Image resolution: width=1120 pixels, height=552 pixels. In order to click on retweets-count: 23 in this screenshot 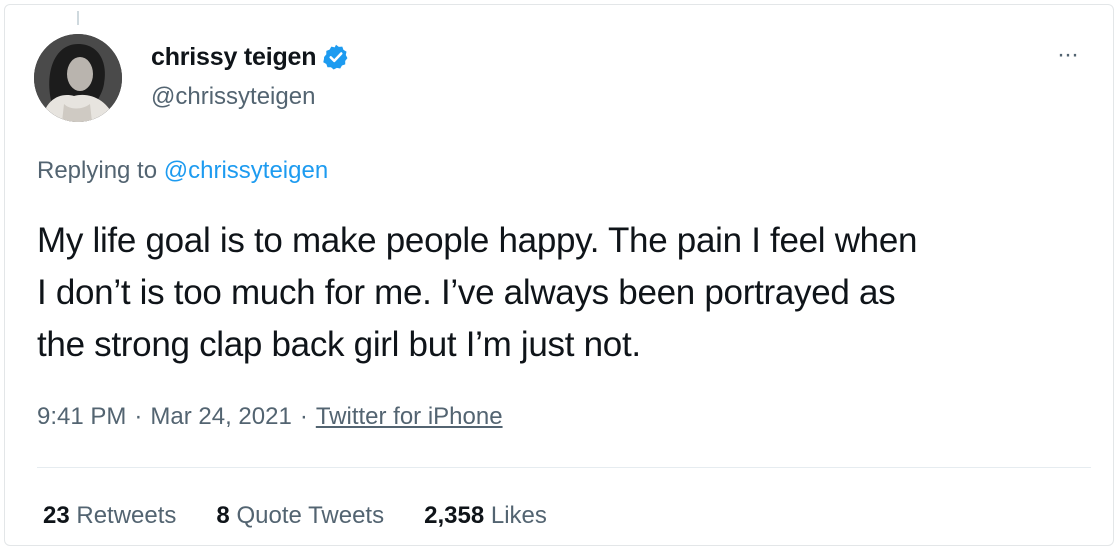, I will do `click(56, 515)`.